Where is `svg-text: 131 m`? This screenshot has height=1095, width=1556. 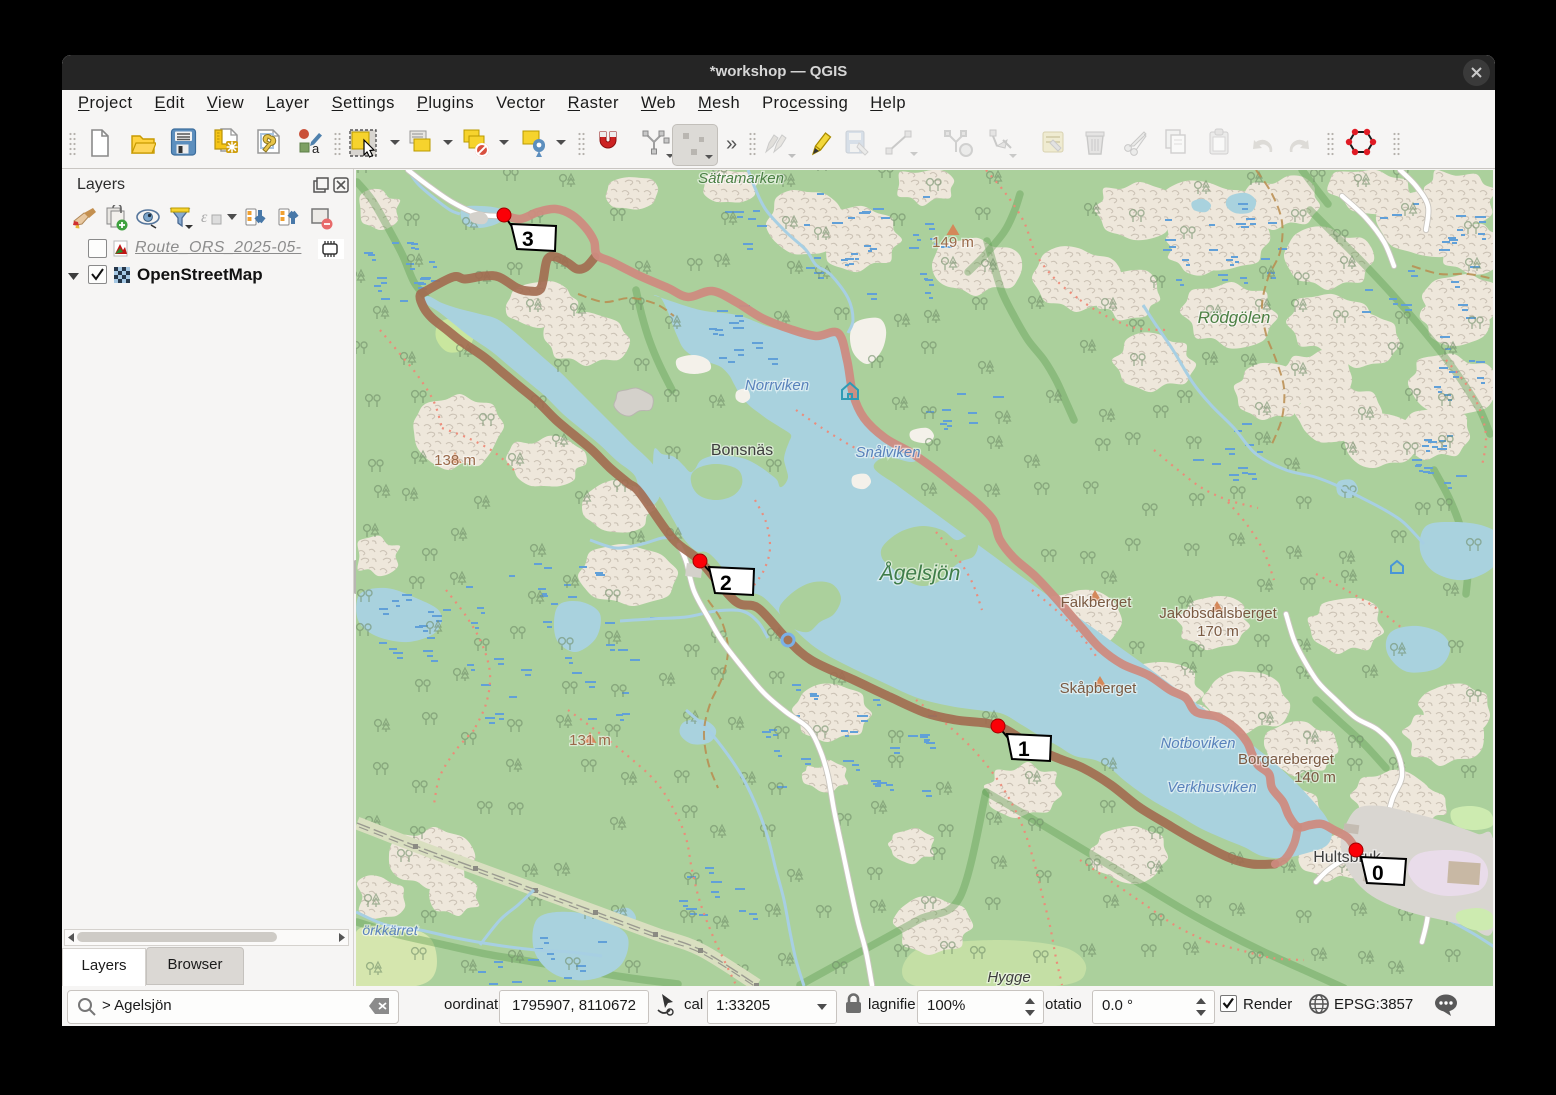
svg-text: 131 m is located at coordinates (590, 740).